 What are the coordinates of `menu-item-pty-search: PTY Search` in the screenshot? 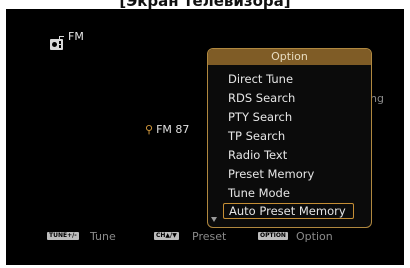 It's located at (260, 117).